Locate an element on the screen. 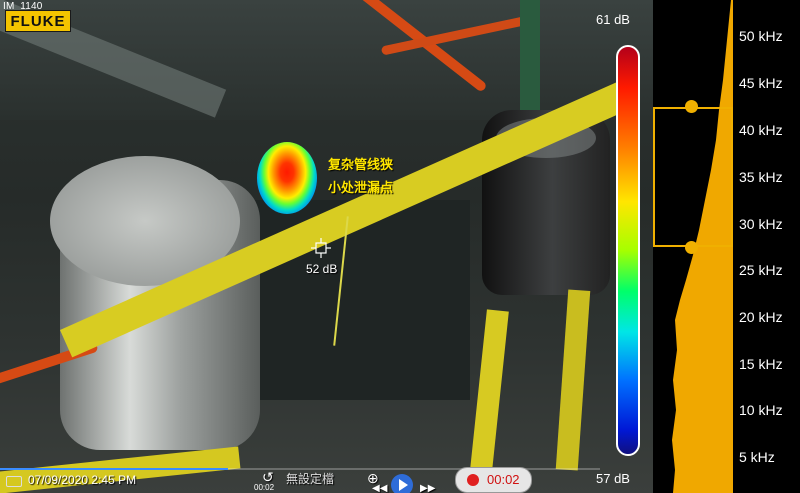 The height and width of the screenshot is (493, 800). progress-fill is located at coordinates (114, 469).